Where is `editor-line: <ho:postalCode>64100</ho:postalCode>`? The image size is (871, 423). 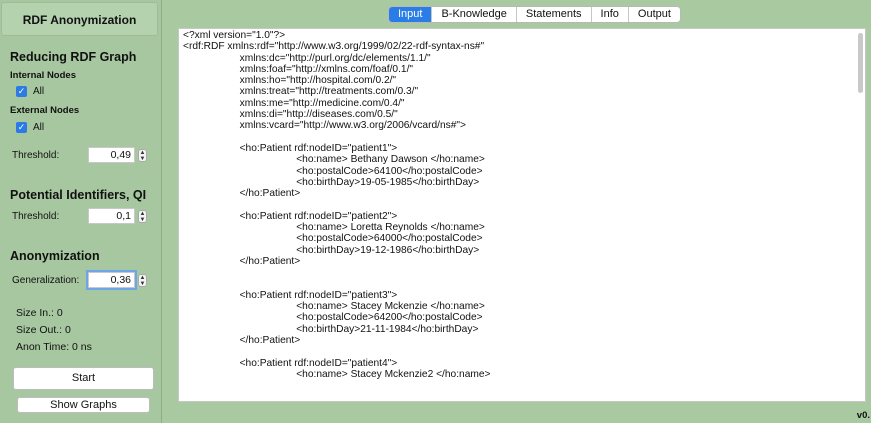
editor-line: <ho:postalCode>64100</ho:postalCode> is located at coordinates (333, 171).